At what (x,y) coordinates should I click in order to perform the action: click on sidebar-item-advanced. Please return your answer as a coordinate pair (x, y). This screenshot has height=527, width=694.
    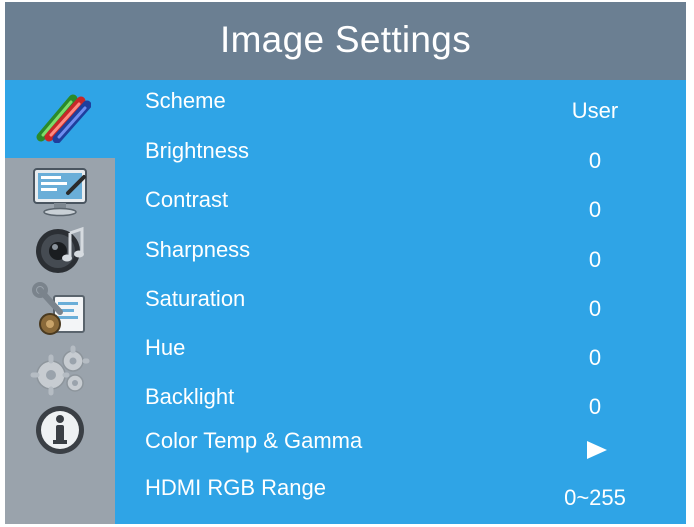
    Looking at the image, I should click on (60, 370).